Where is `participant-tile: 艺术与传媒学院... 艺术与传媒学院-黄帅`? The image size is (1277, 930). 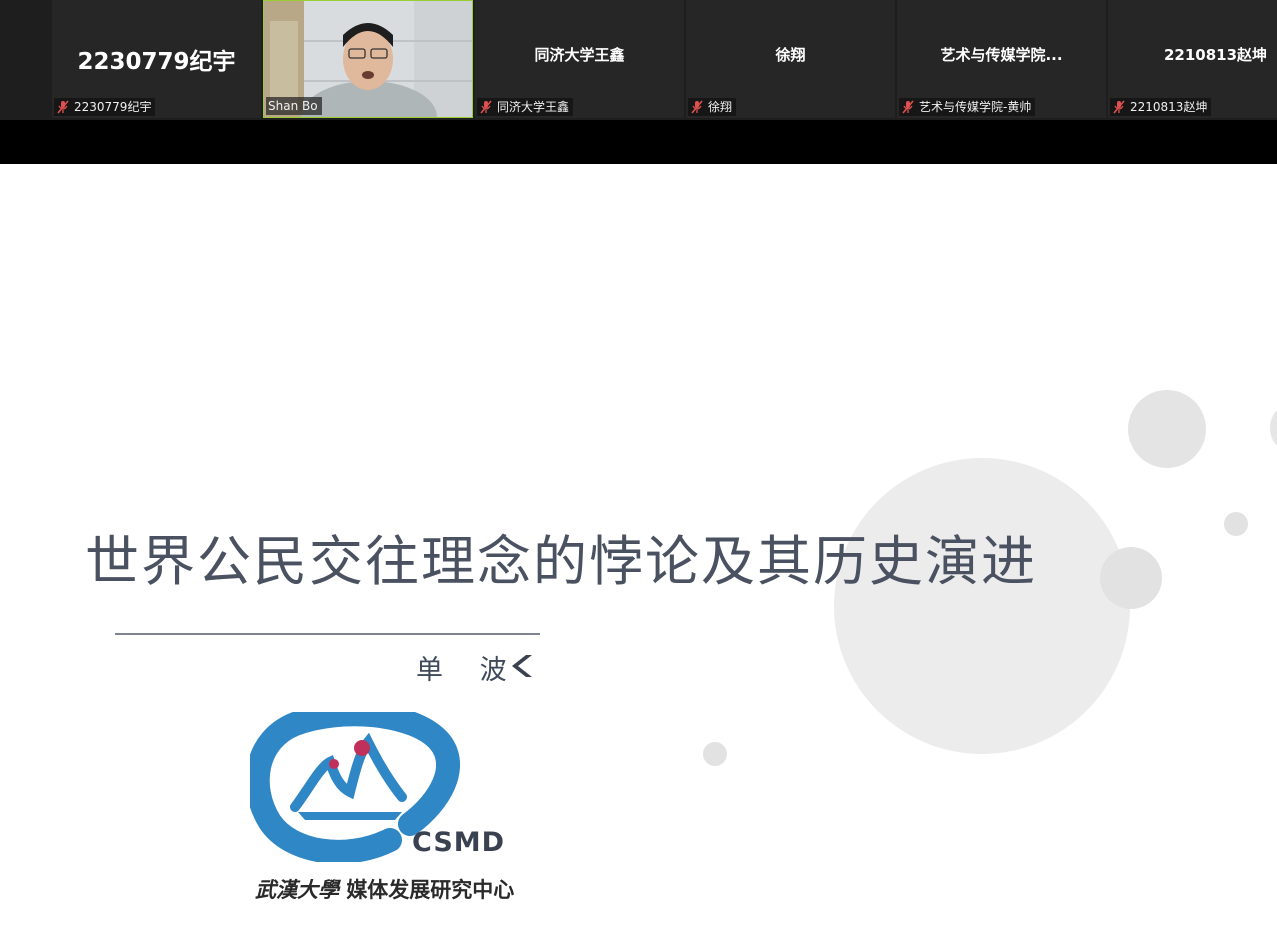 participant-tile: 艺术与传媒学院... 艺术与传媒学院-黄帅 is located at coordinates (1001, 59).